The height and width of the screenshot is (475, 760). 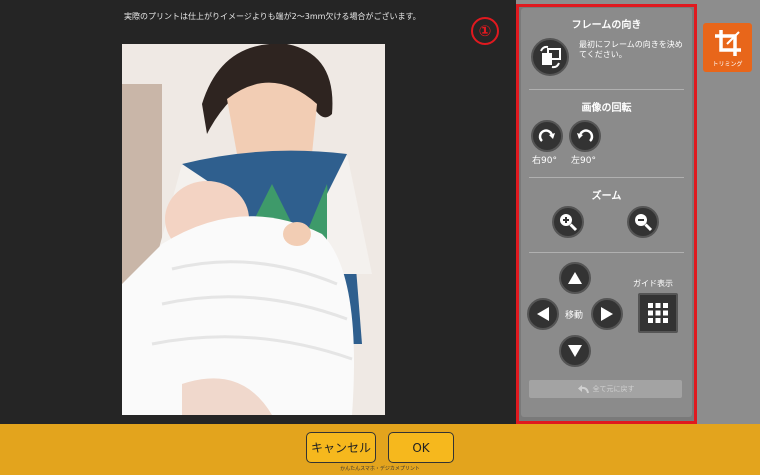 What do you see at coordinates (728, 43) in the screenshot?
I see `crop-icon` at bounding box center [728, 43].